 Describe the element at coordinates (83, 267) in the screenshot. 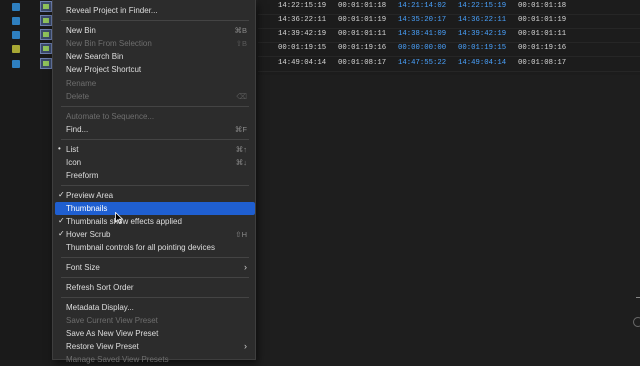

I see `menu-item-label: Font Size` at that location.